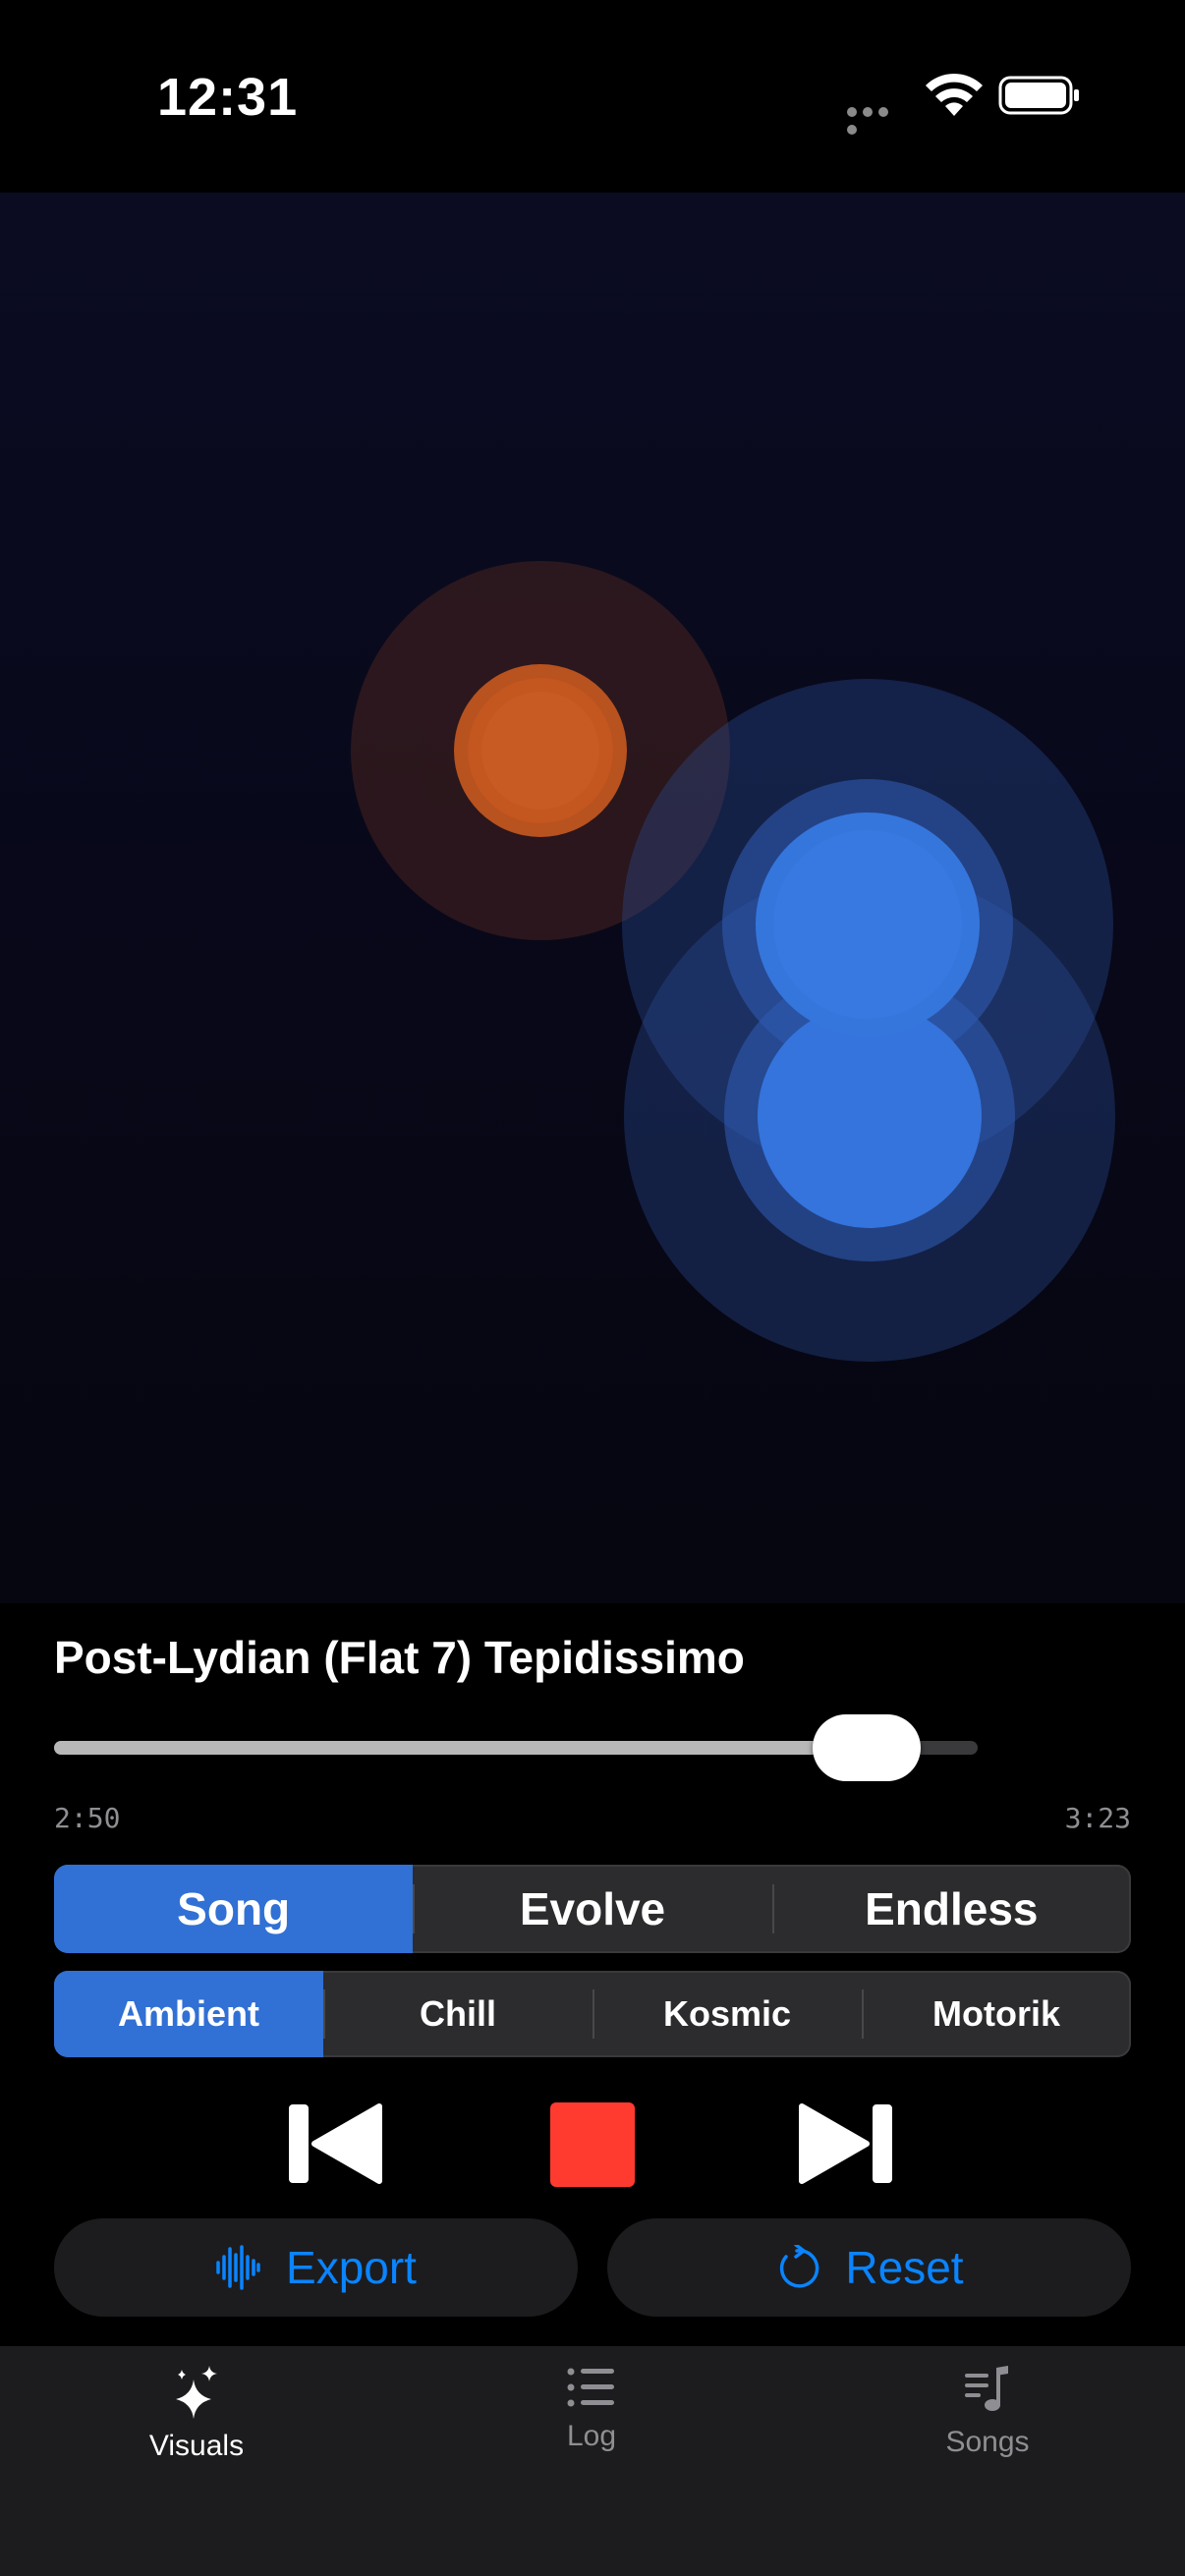 This screenshot has height=2576, width=1185. I want to click on segment-chill: Chill, so click(458, 2014).